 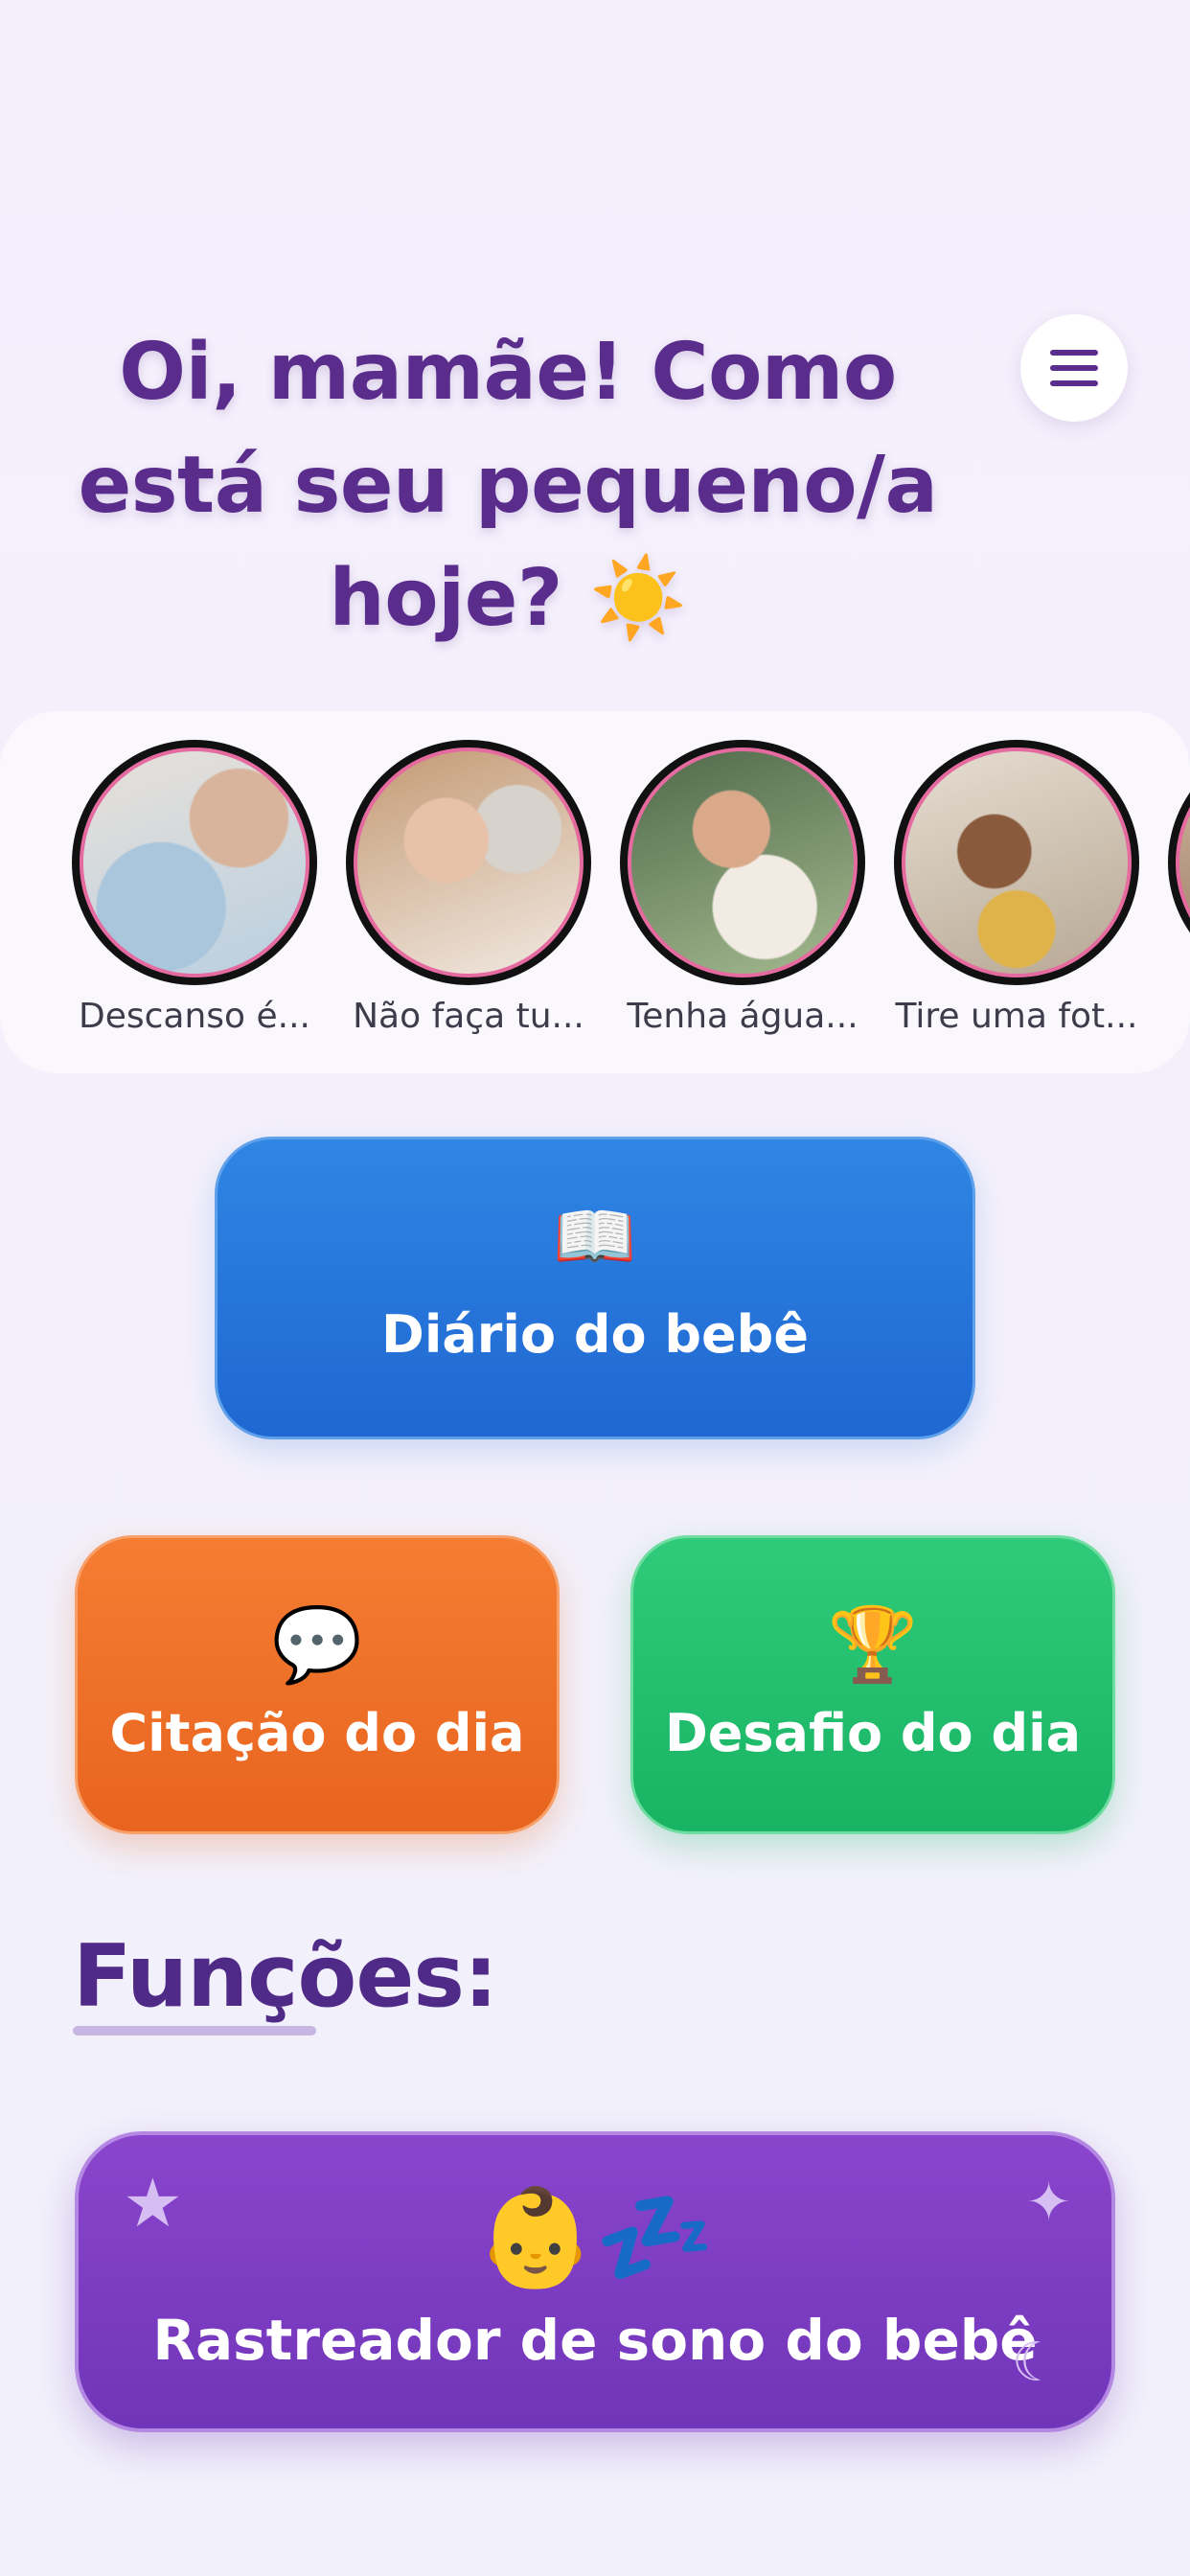 What do you see at coordinates (1175, 1016) in the screenshot?
I see `story-label: I` at bounding box center [1175, 1016].